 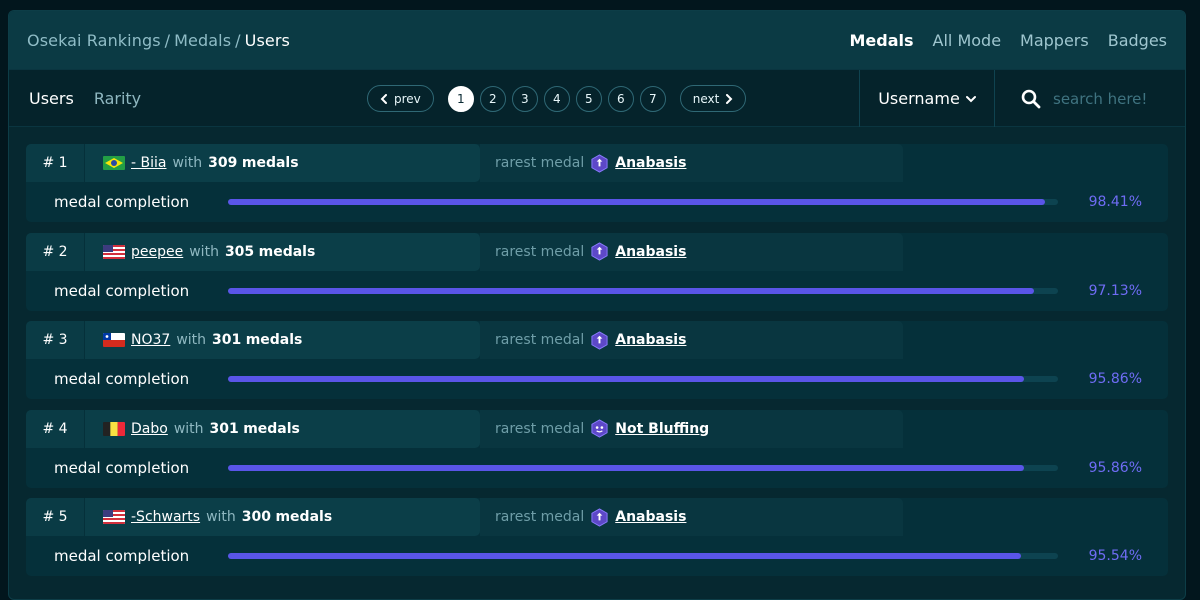 What do you see at coordinates (970, 98) in the screenshot?
I see `chevron-down-icon` at bounding box center [970, 98].